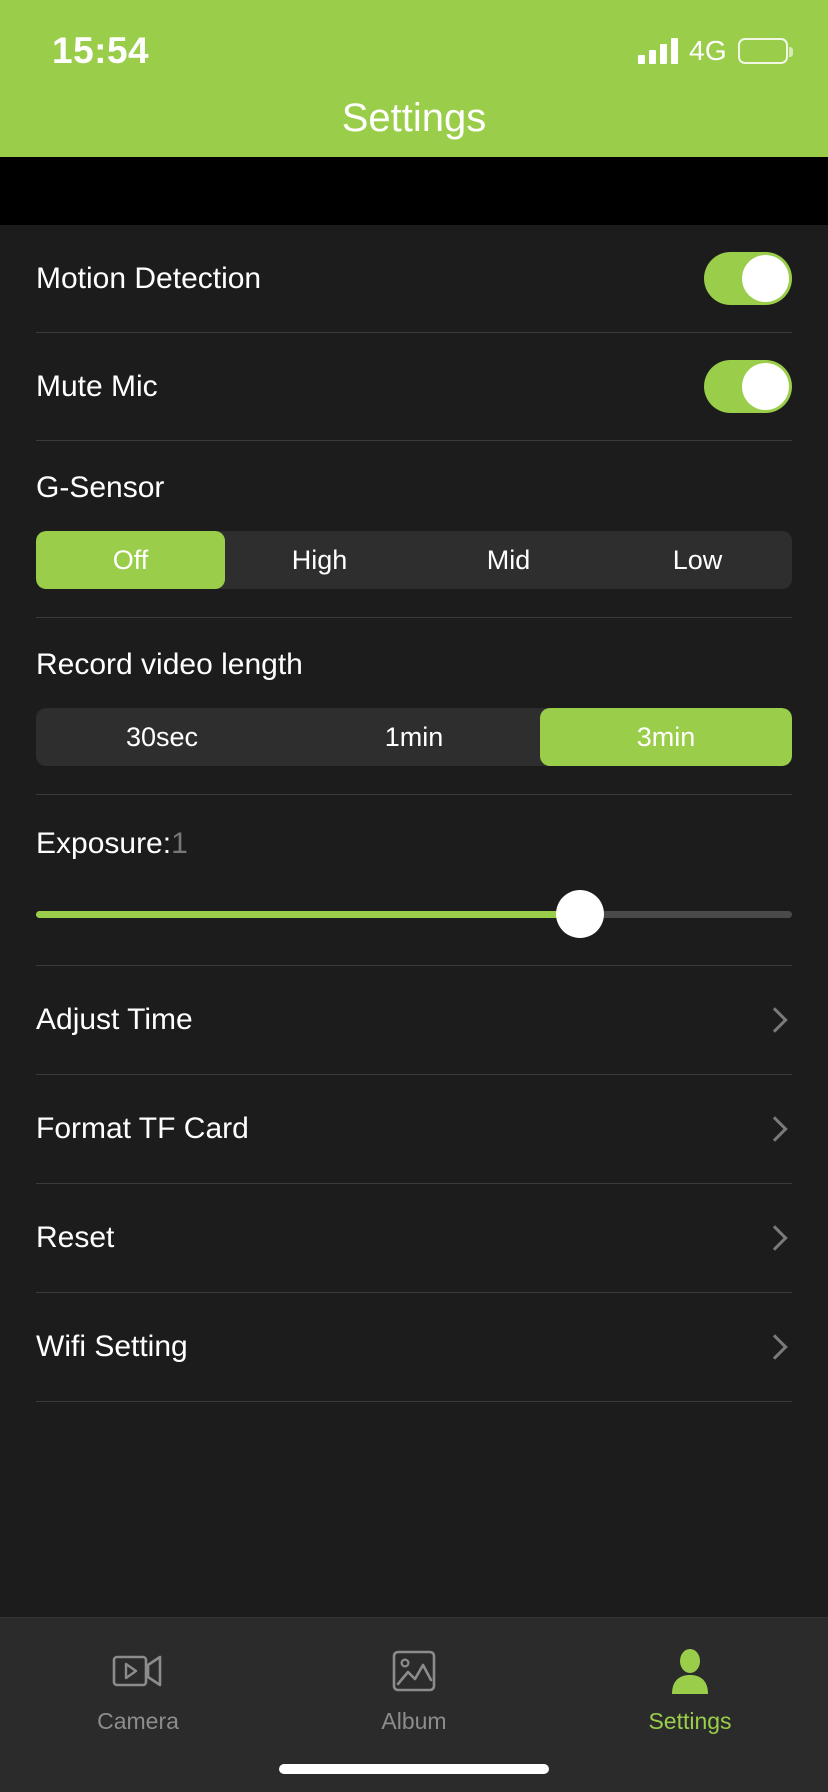  I want to click on tab-settings: Settings, so click(690, 1718).